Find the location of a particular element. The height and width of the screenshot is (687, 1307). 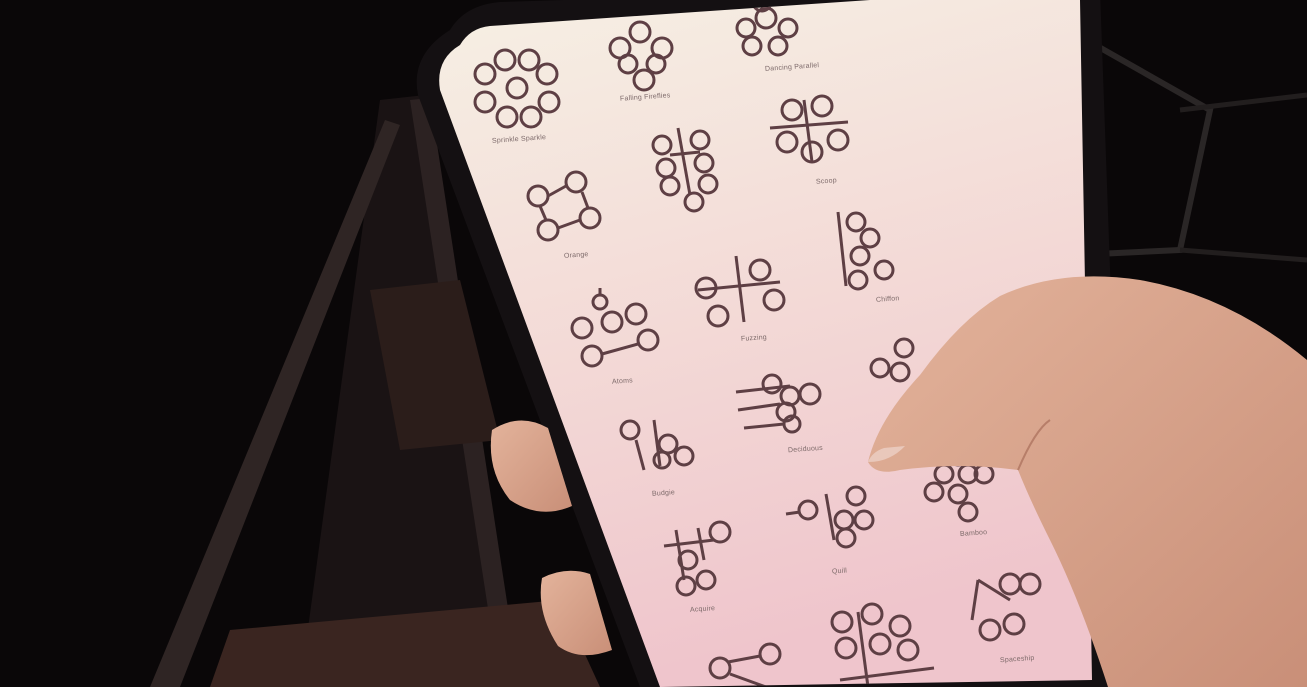

glyph-label: Atoms is located at coordinates (622, 381).